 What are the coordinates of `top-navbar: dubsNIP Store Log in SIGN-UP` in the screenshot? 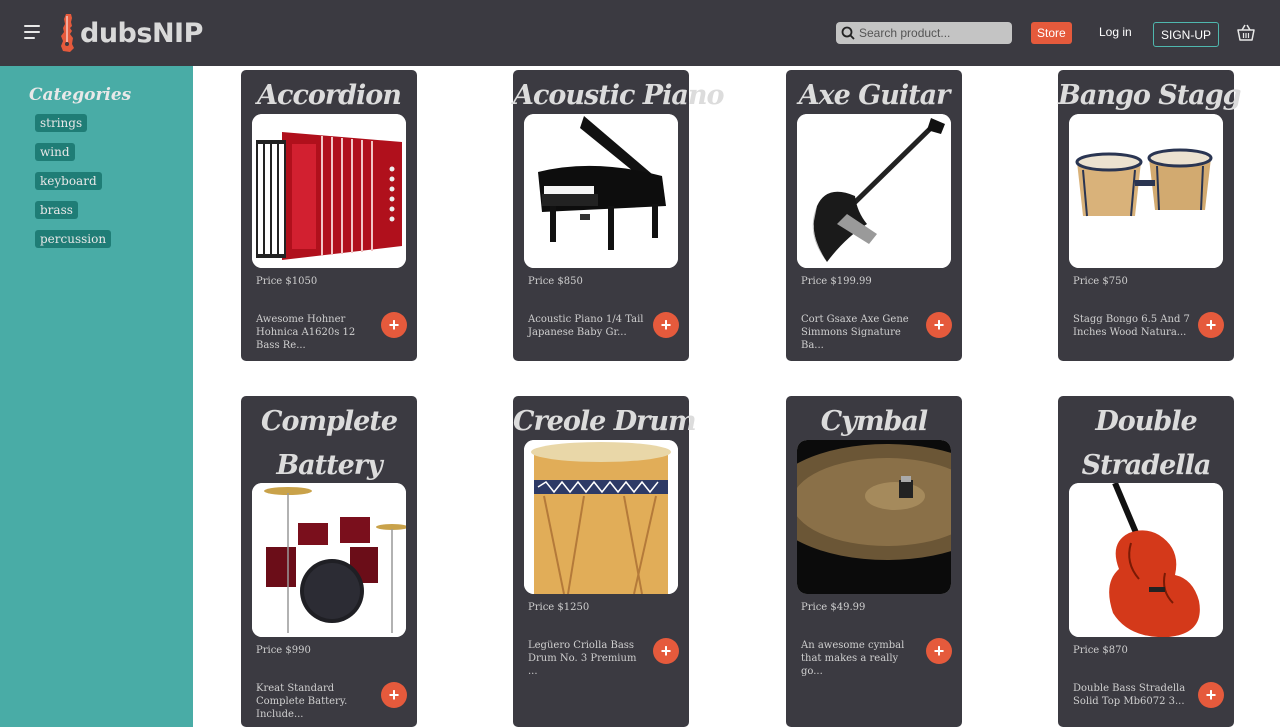 It's located at (640, 33).